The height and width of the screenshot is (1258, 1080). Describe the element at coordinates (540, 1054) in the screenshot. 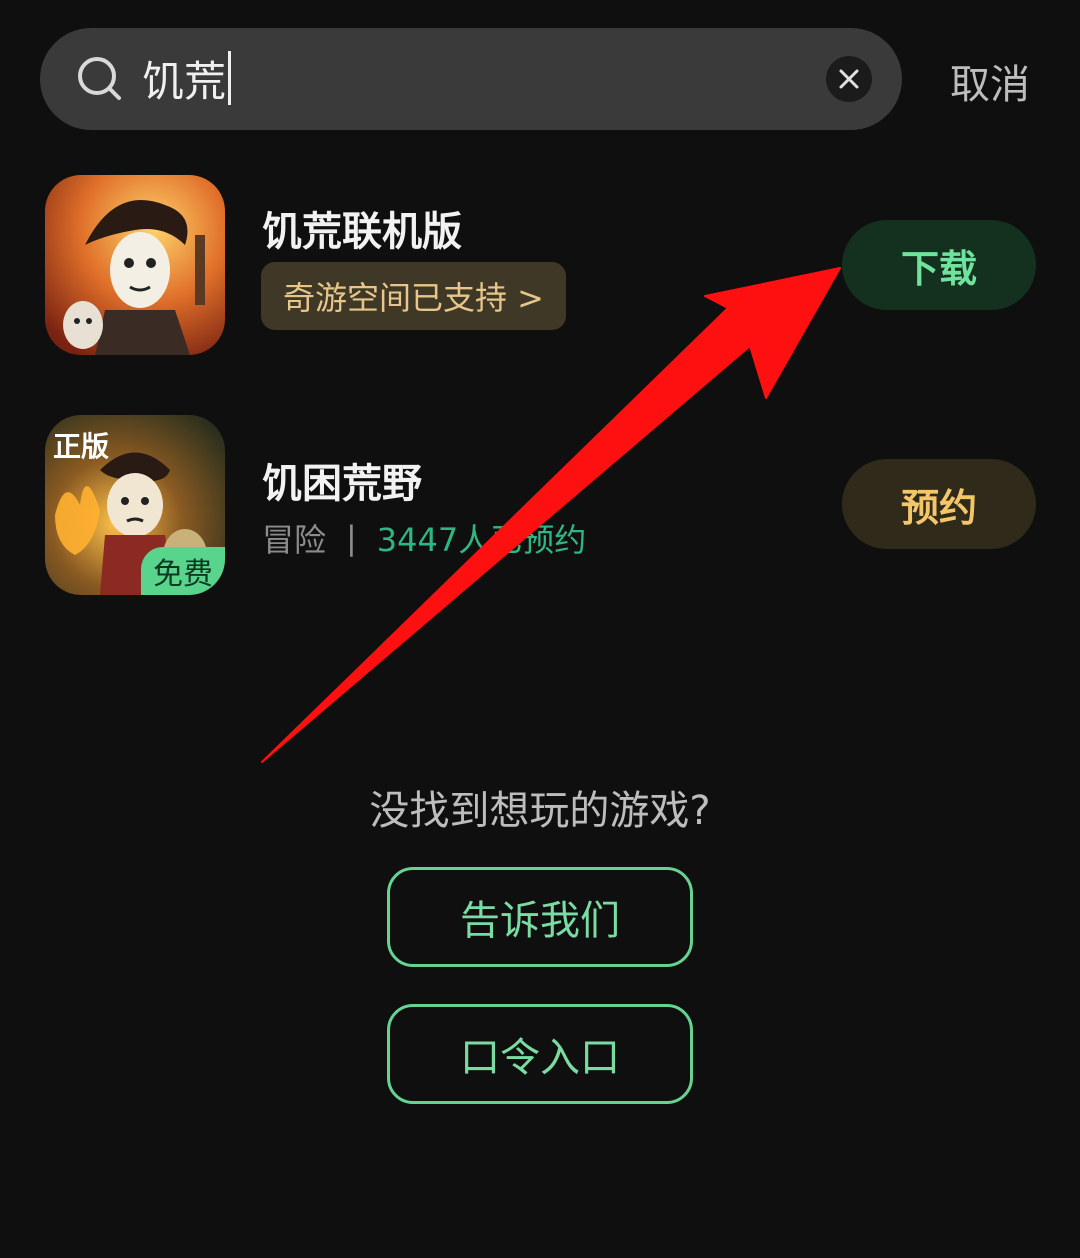

I see `code-entry-button: 口令入口` at that location.